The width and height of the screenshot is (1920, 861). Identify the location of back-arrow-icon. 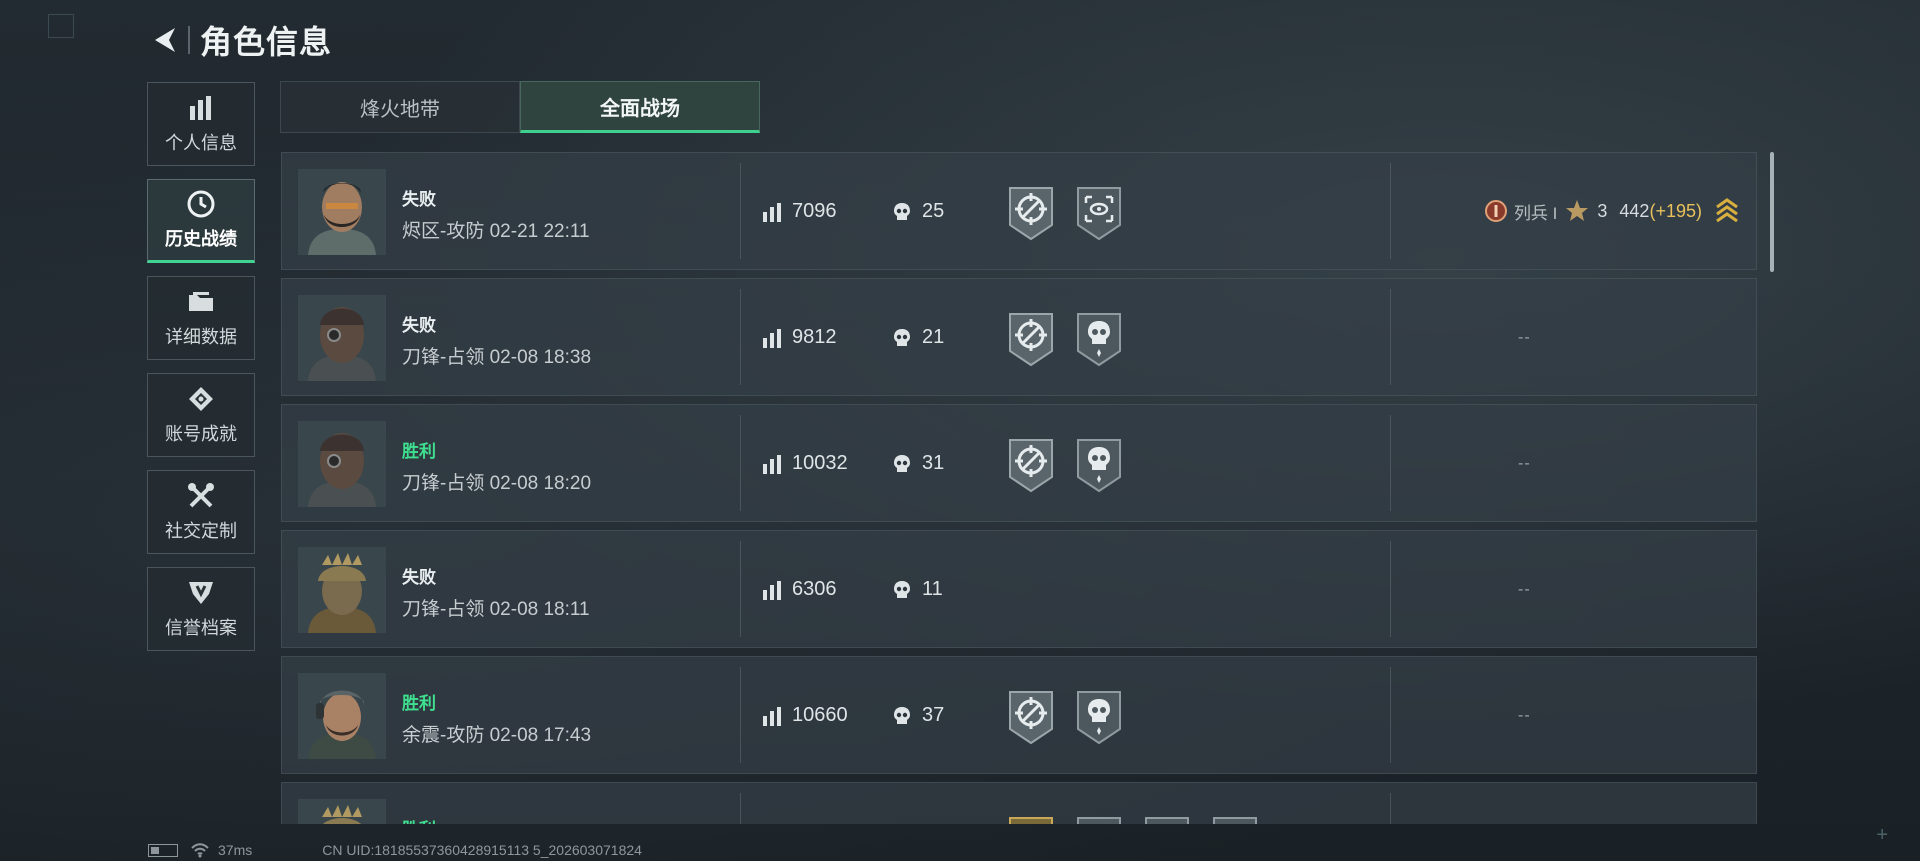
(165, 40).